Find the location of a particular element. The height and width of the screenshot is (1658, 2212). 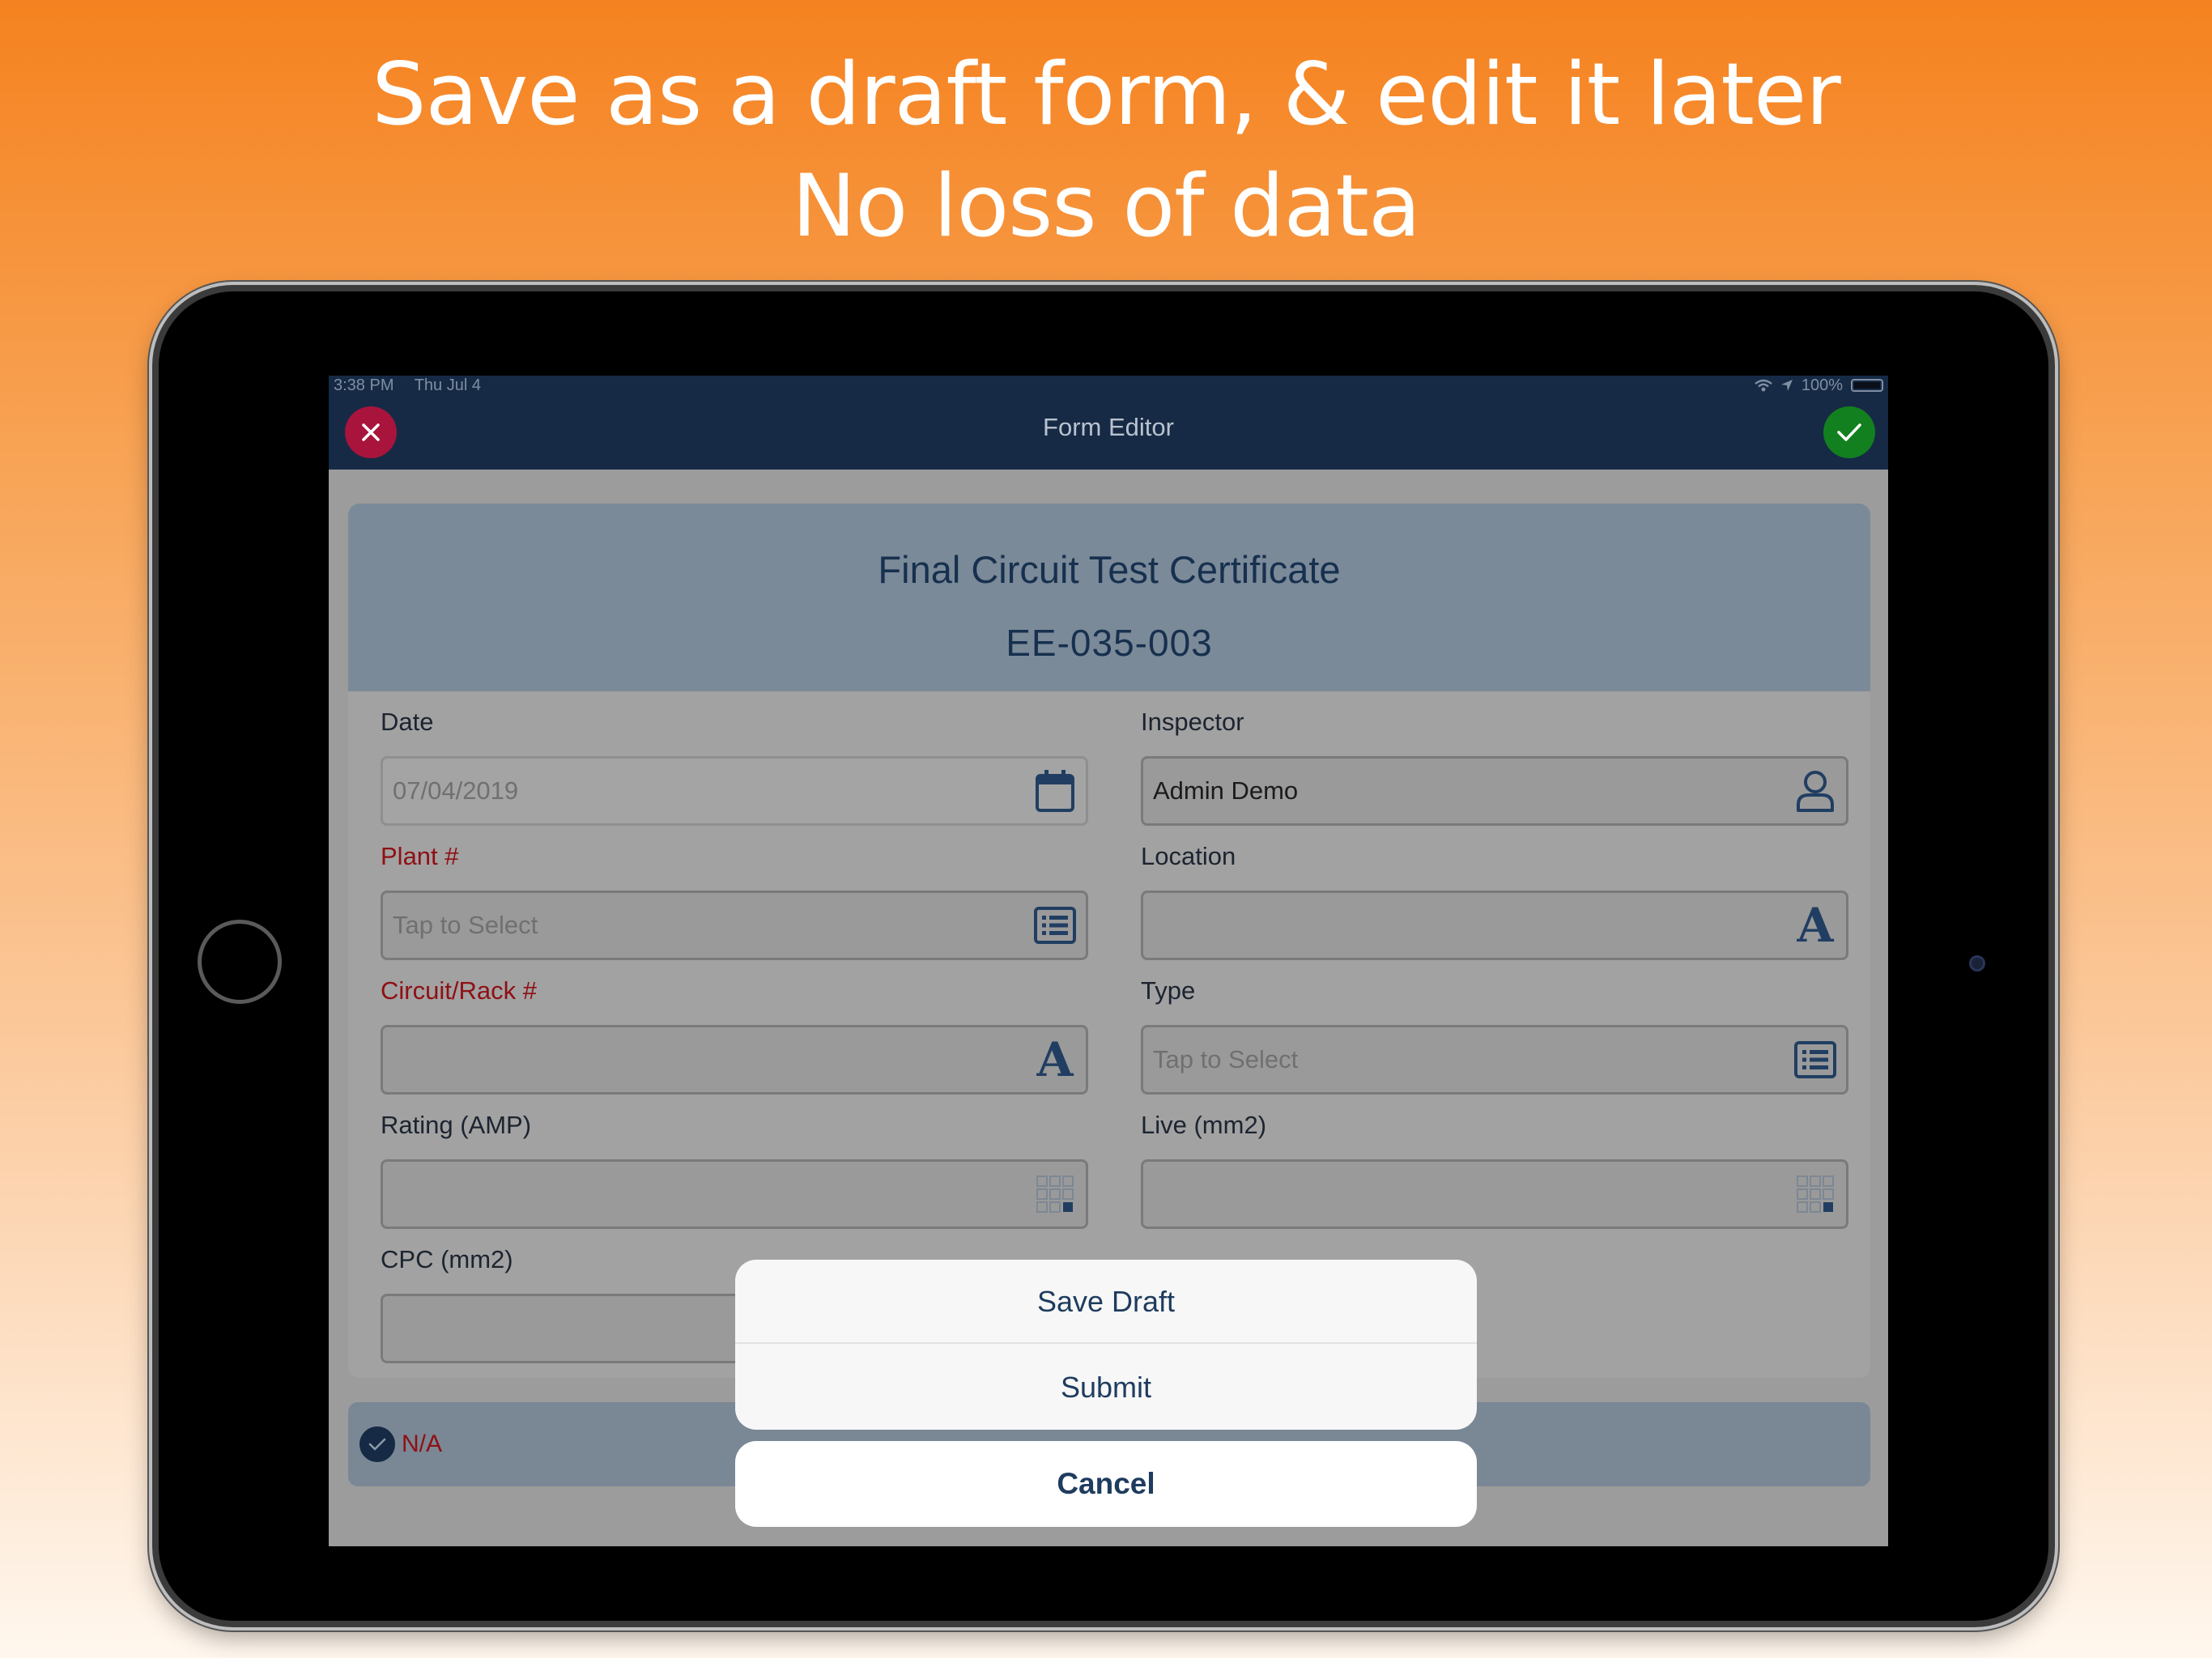

camera-icon is located at coordinates (1977, 963).